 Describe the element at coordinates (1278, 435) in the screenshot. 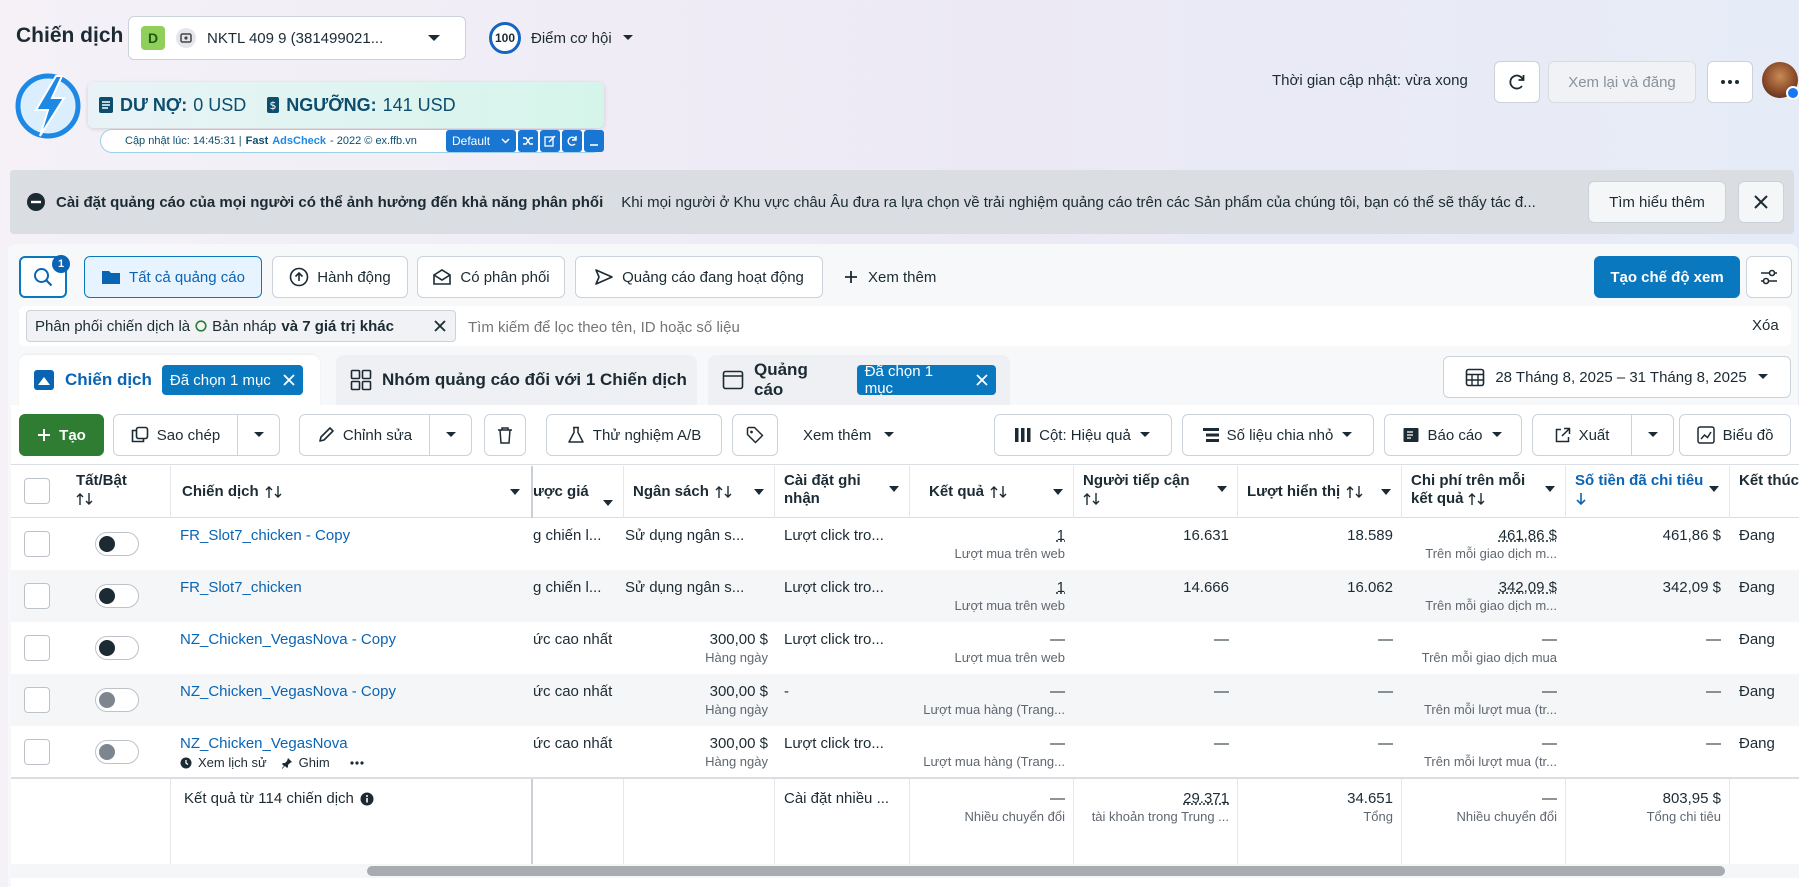

I see `breakdown-button: Số liệu chia nhỏ` at that location.